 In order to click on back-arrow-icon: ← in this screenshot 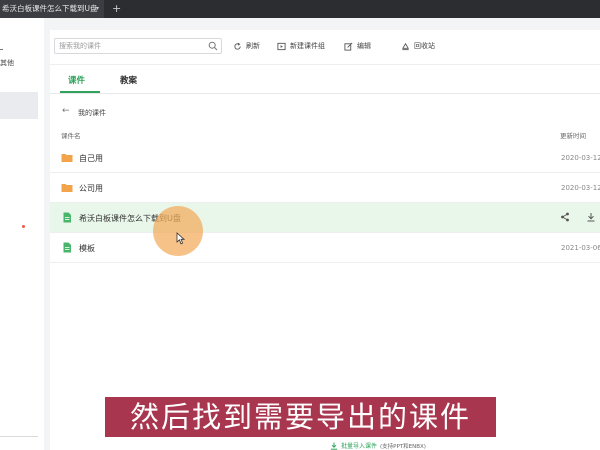, I will do `click(66, 111)`.